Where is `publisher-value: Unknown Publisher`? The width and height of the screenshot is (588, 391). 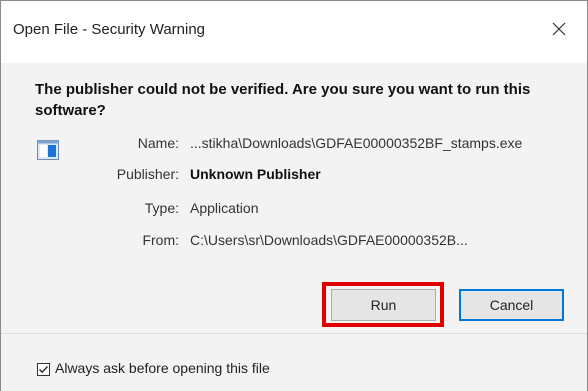
publisher-value: Unknown Publisher is located at coordinates (255, 174).